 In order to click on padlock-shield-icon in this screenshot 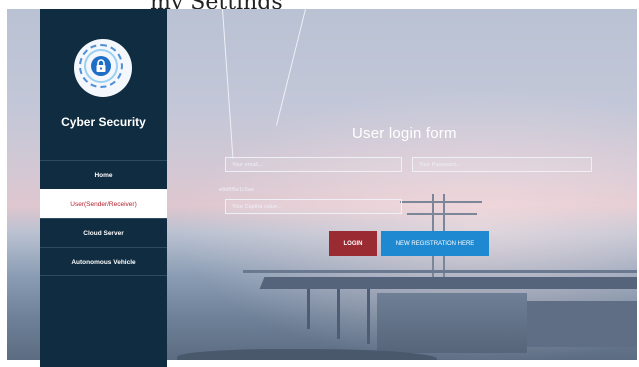, I will do `click(101, 66)`.